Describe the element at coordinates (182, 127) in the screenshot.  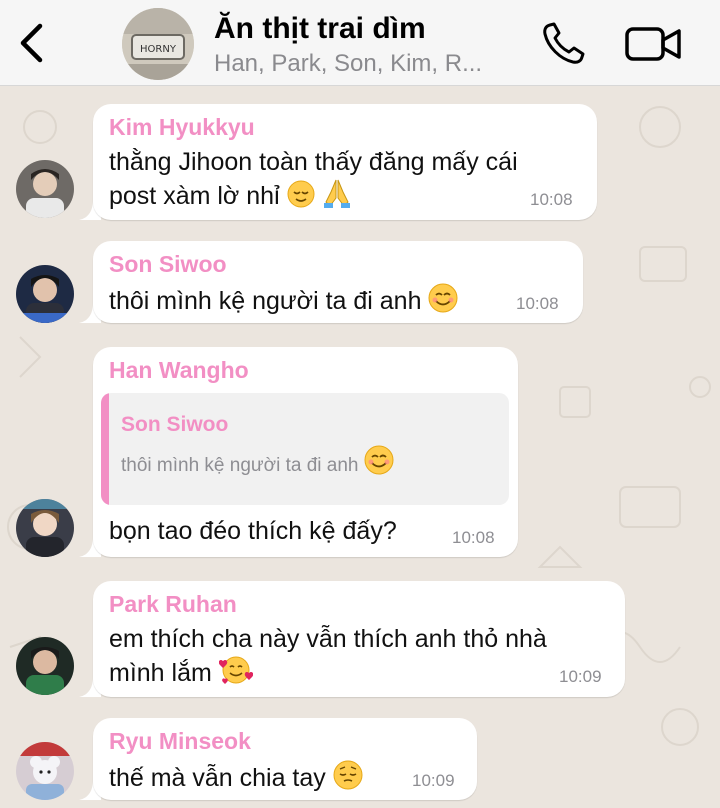
I see `sender-name: Kim Hyukkyu` at that location.